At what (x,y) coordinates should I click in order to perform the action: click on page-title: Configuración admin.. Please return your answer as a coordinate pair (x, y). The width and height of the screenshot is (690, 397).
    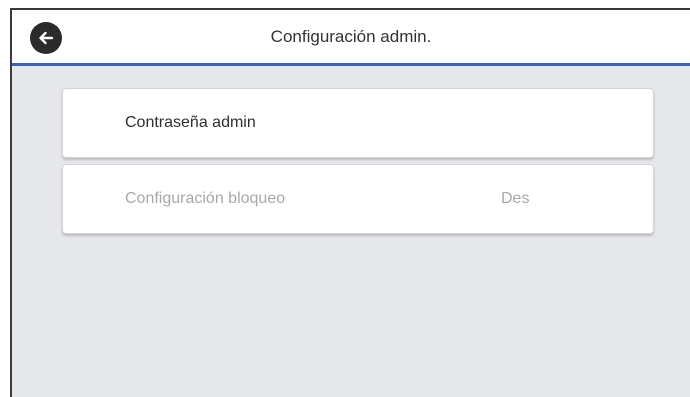
    Looking at the image, I should click on (351, 36).